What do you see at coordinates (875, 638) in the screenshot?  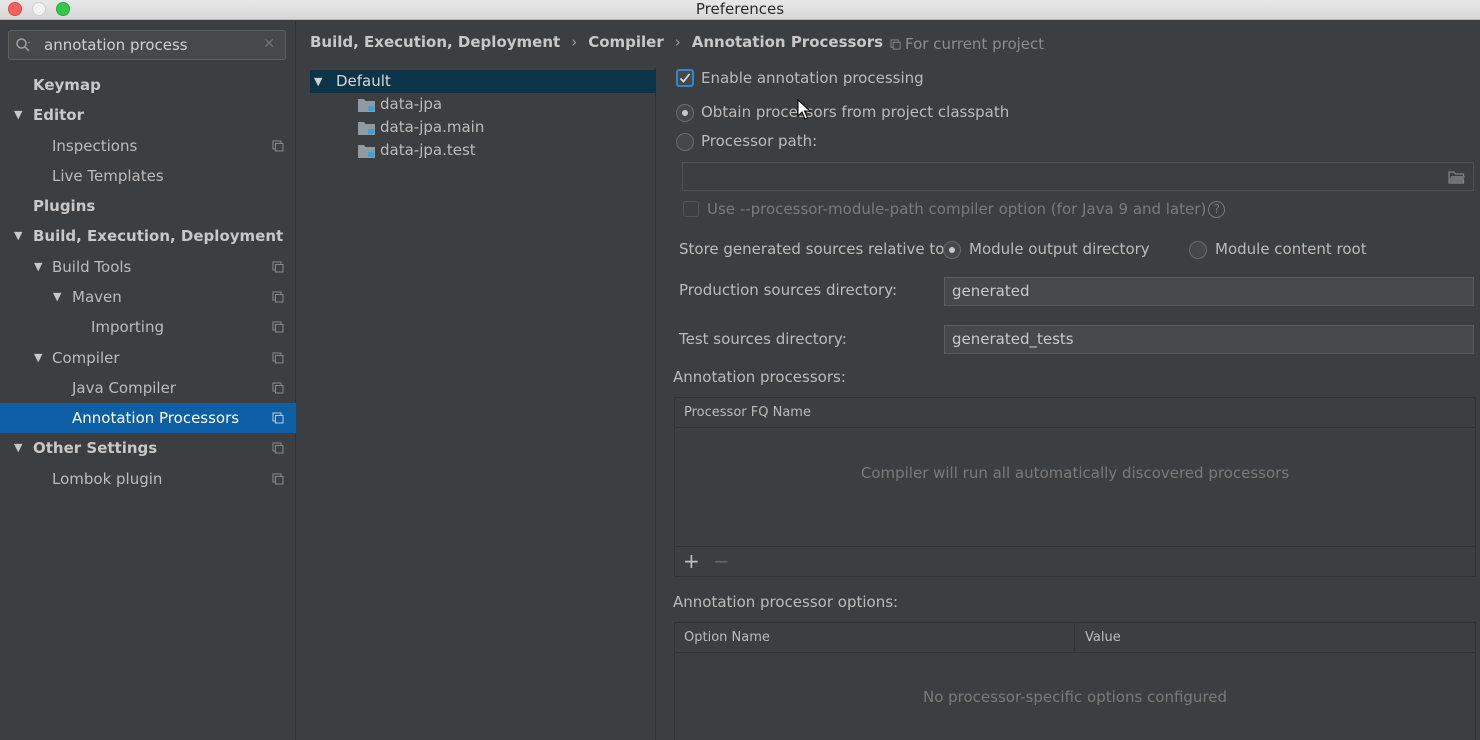 I see `option-name-column: Option Name` at bounding box center [875, 638].